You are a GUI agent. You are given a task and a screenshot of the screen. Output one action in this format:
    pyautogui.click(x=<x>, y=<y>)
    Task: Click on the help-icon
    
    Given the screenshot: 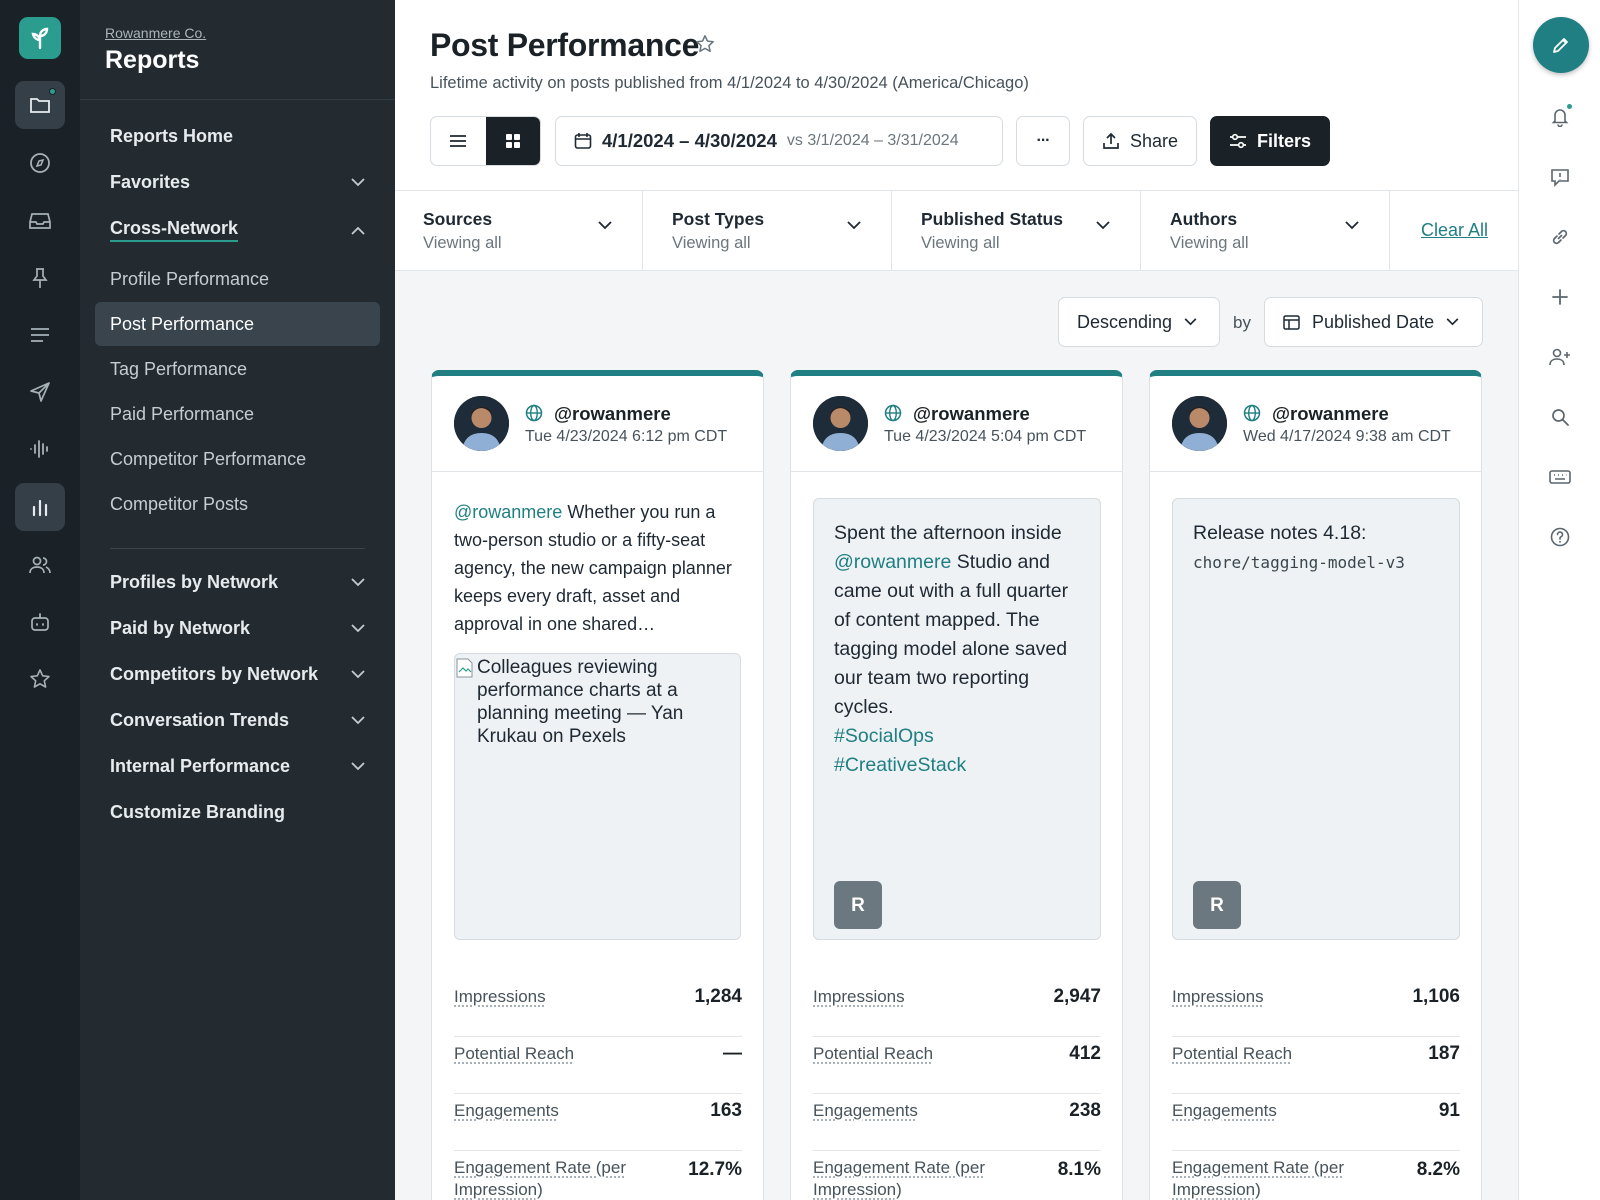 What is the action you would take?
    pyautogui.click(x=1560, y=537)
    